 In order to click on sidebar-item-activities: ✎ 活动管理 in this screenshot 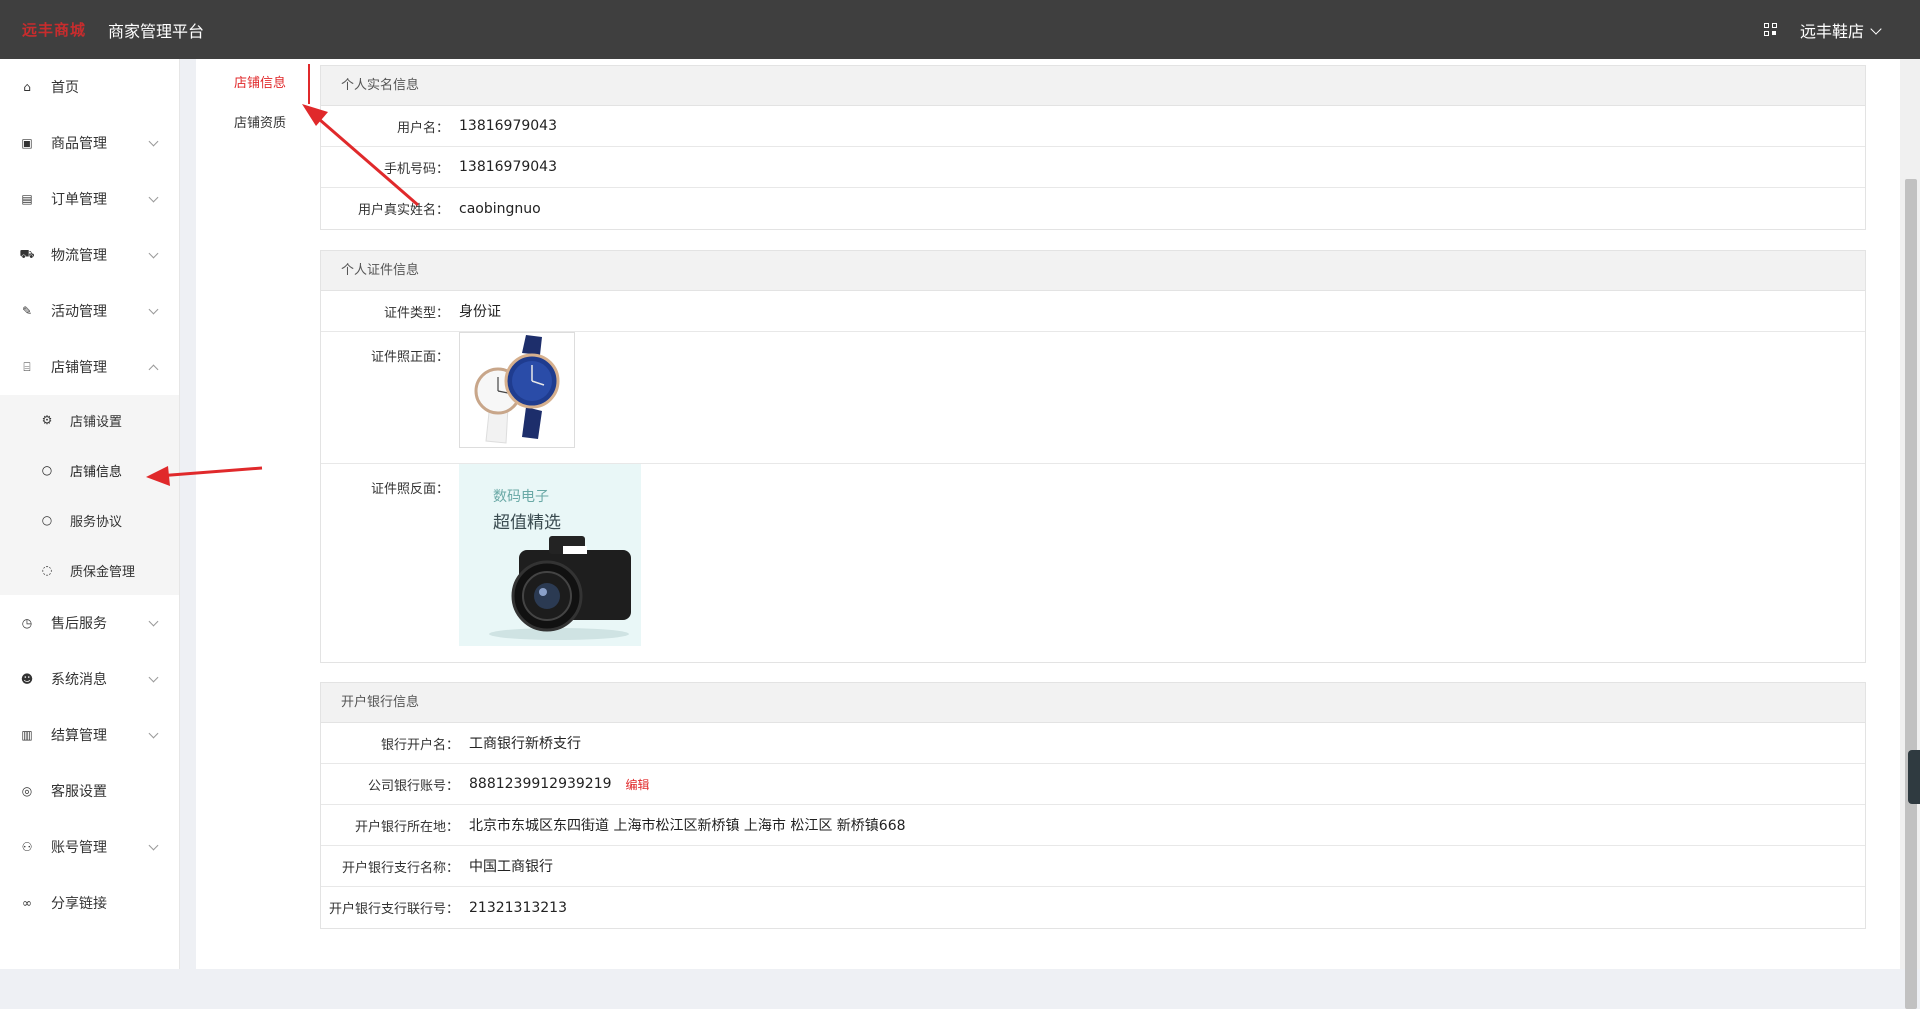, I will do `click(89, 311)`.